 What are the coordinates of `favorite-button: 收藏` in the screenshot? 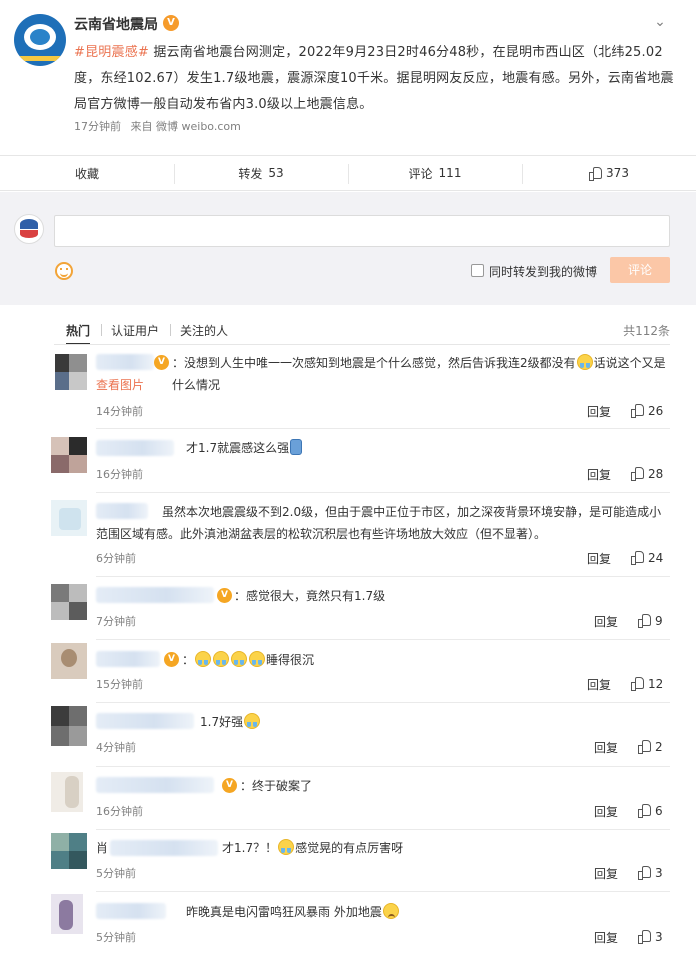 It's located at (87, 173).